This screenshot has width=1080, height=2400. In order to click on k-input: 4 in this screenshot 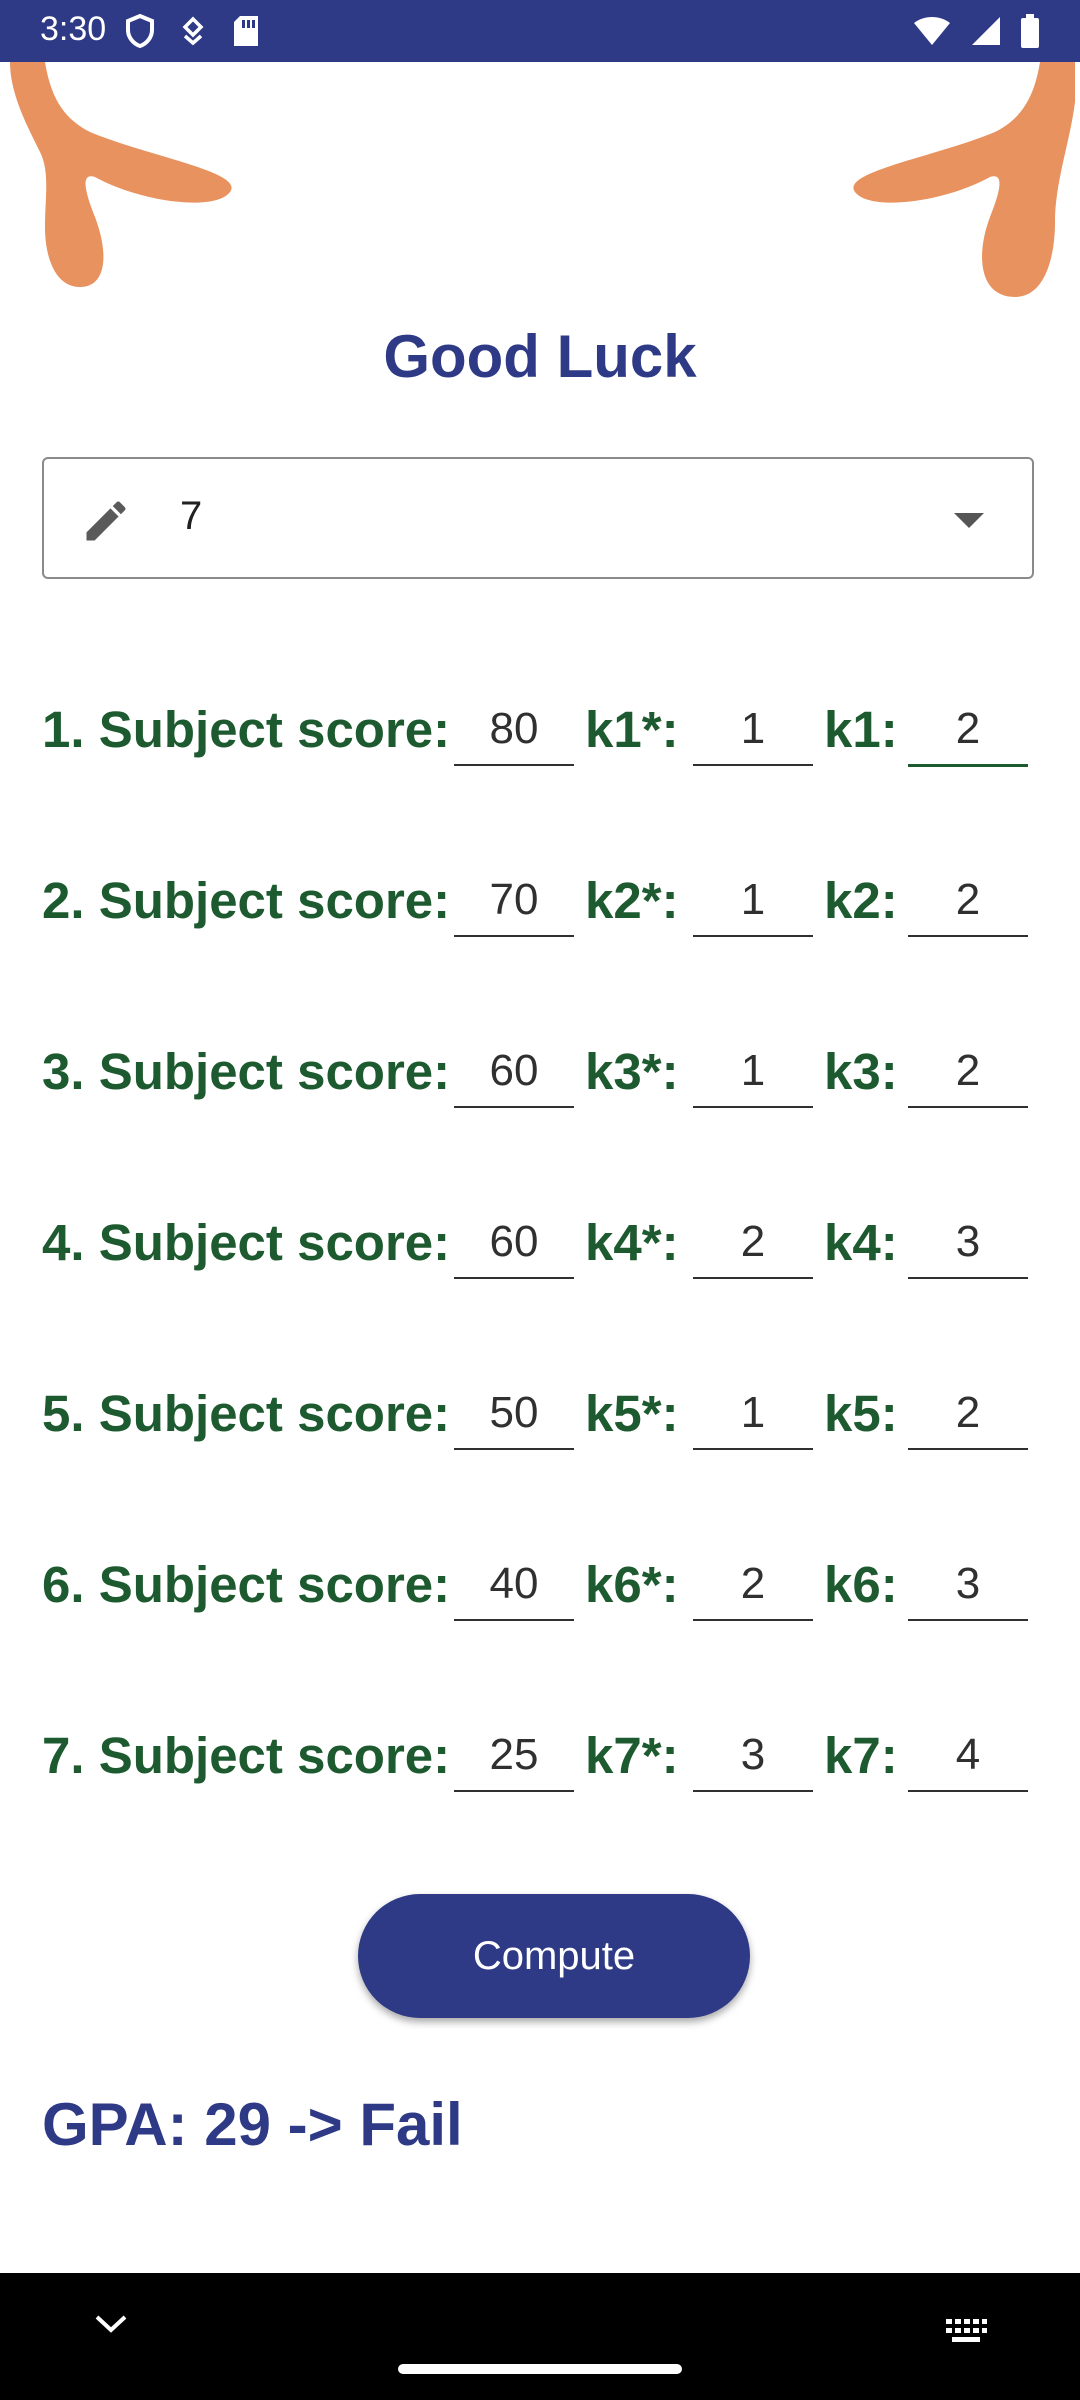, I will do `click(968, 1756)`.